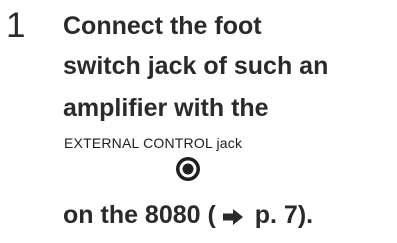 The height and width of the screenshot is (243, 397). What do you see at coordinates (232, 217) in the screenshot?
I see `arrow-right-icon` at bounding box center [232, 217].